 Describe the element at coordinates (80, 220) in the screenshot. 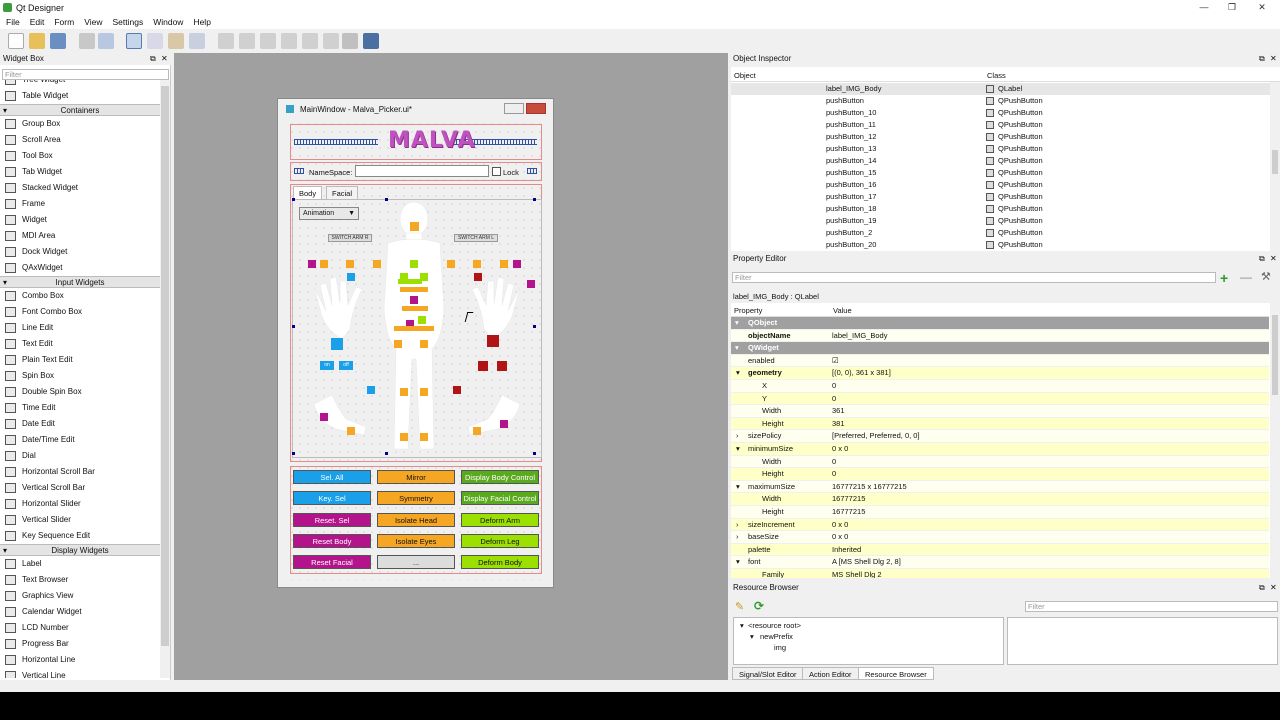

I see `widget-item: Widget` at that location.